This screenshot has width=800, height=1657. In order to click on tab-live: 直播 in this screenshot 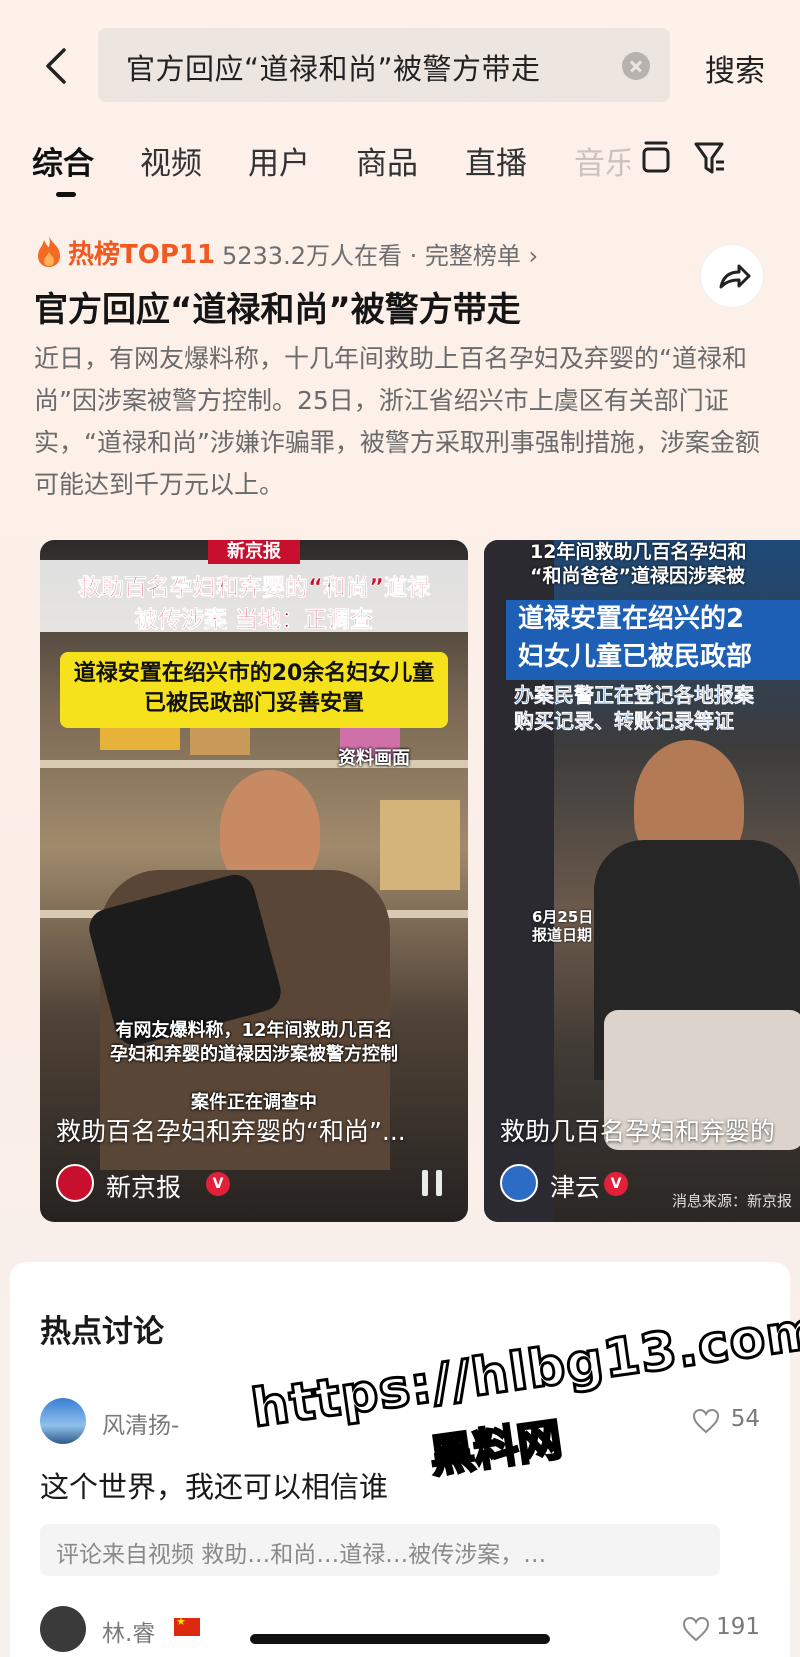, I will do `click(496, 160)`.